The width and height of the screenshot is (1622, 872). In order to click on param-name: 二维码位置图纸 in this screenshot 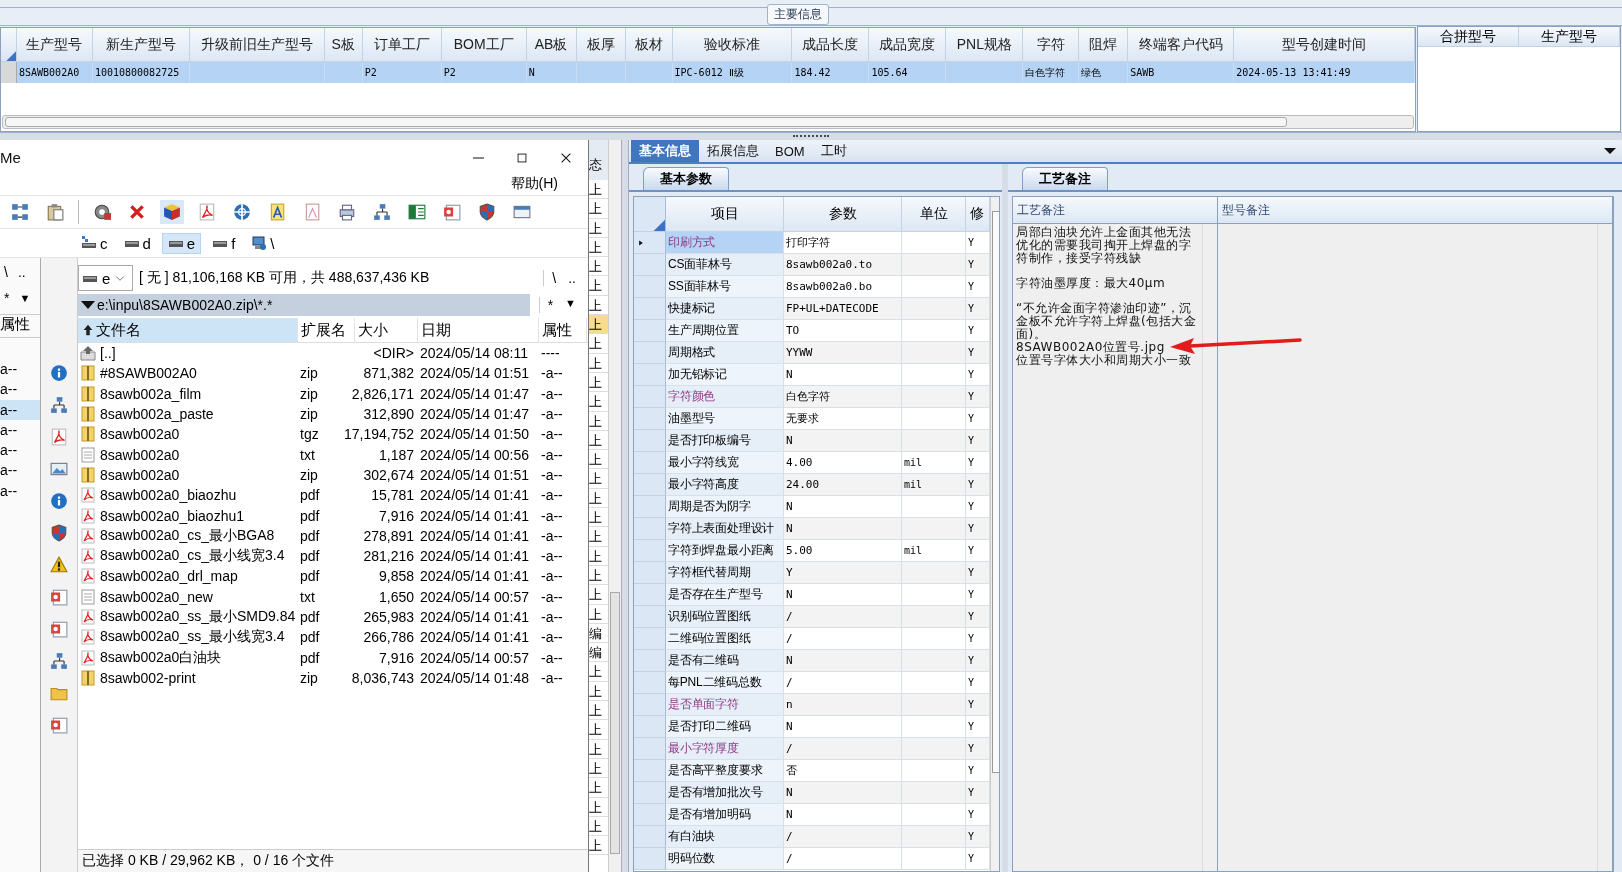, I will do `click(725, 639)`.